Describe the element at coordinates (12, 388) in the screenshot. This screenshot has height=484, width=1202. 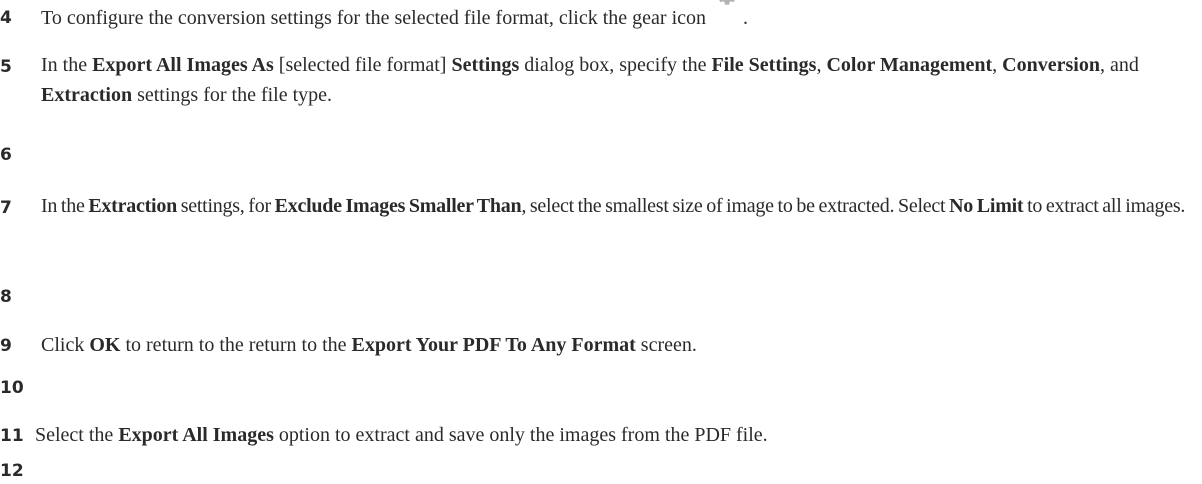
I see `step-number: 10` at that location.